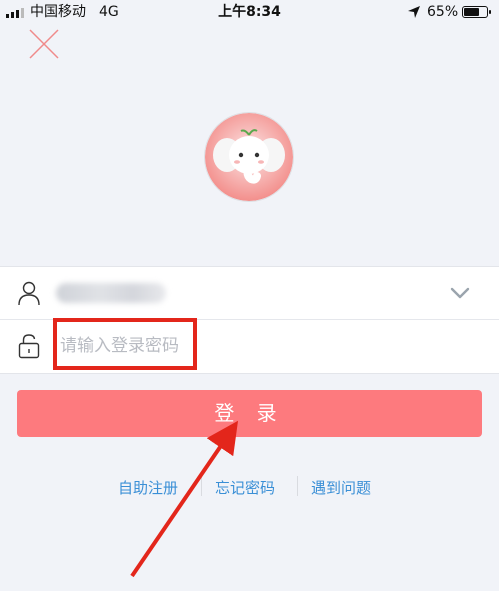 Image resolution: width=499 pixels, height=591 pixels. What do you see at coordinates (249, 157) in the screenshot?
I see `app-logo-avatar` at bounding box center [249, 157].